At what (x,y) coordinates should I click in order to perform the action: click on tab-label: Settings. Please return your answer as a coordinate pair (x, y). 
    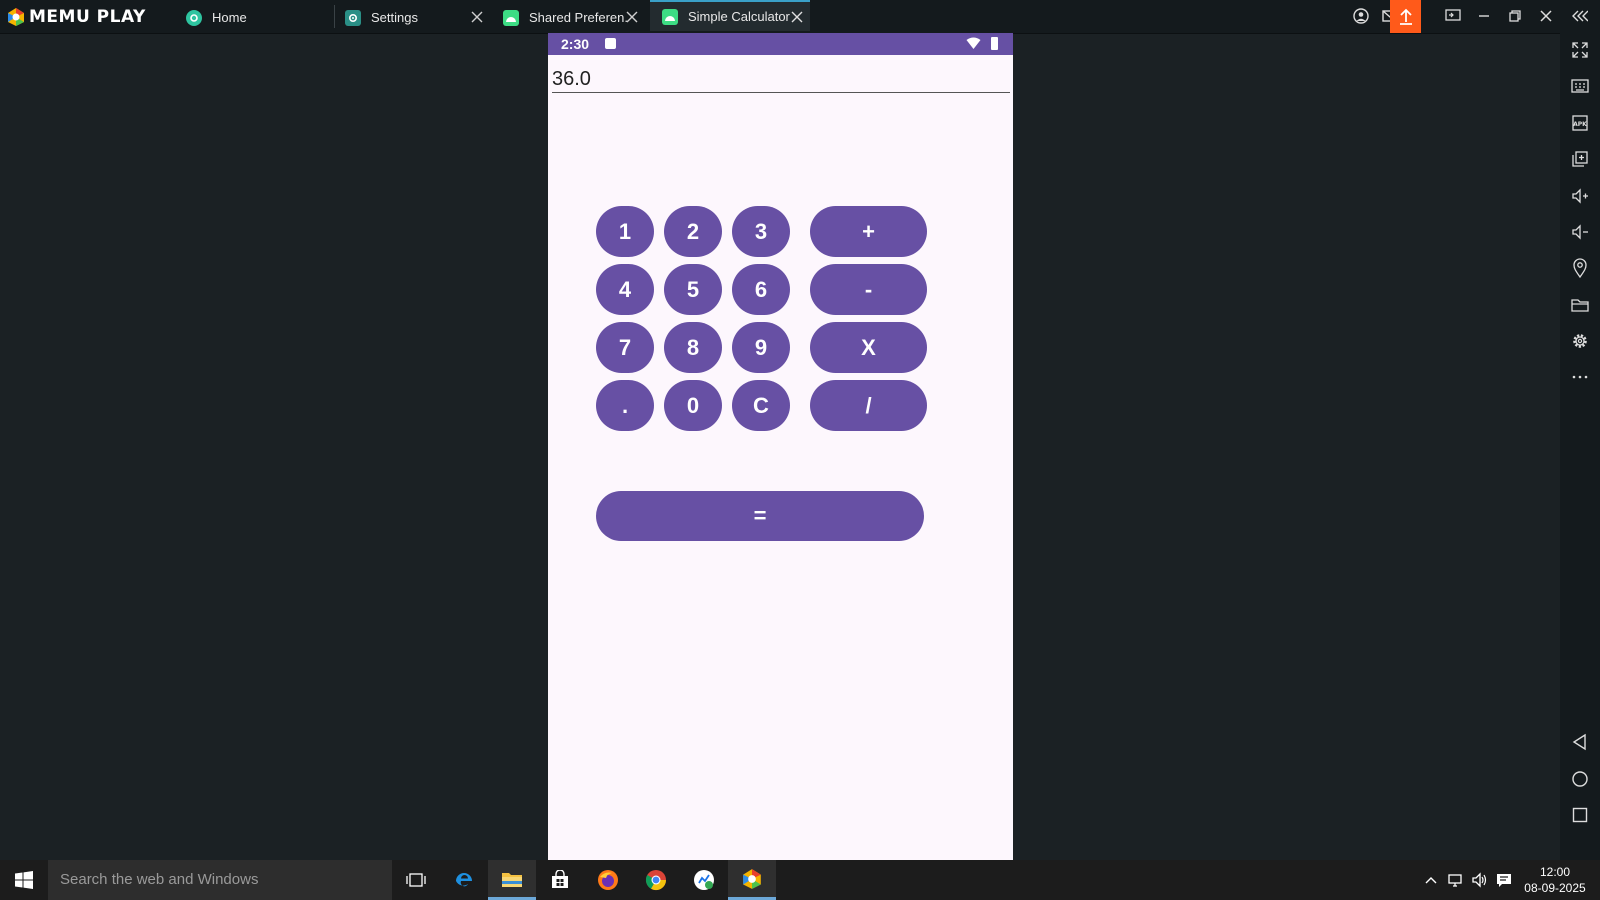
    Looking at the image, I should click on (394, 17).